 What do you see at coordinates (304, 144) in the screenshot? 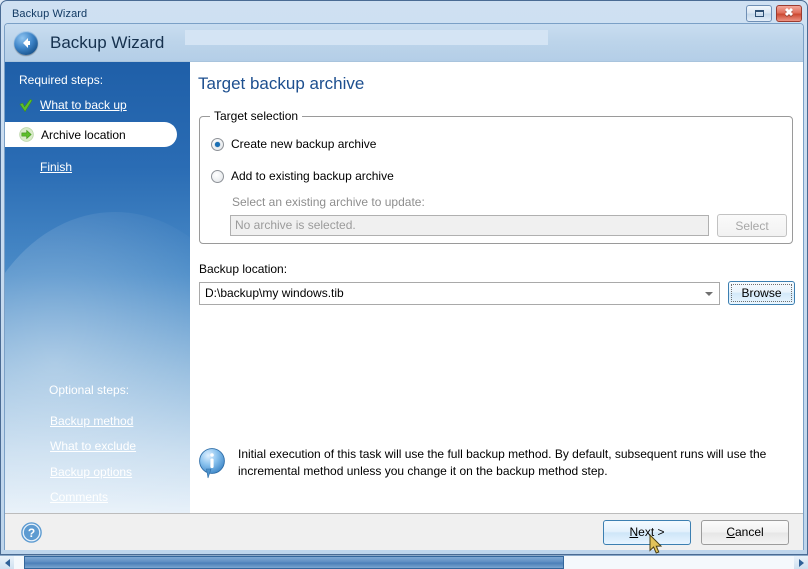
I see `radio-label: Create new backup archive` at bounding box center [304, 144].